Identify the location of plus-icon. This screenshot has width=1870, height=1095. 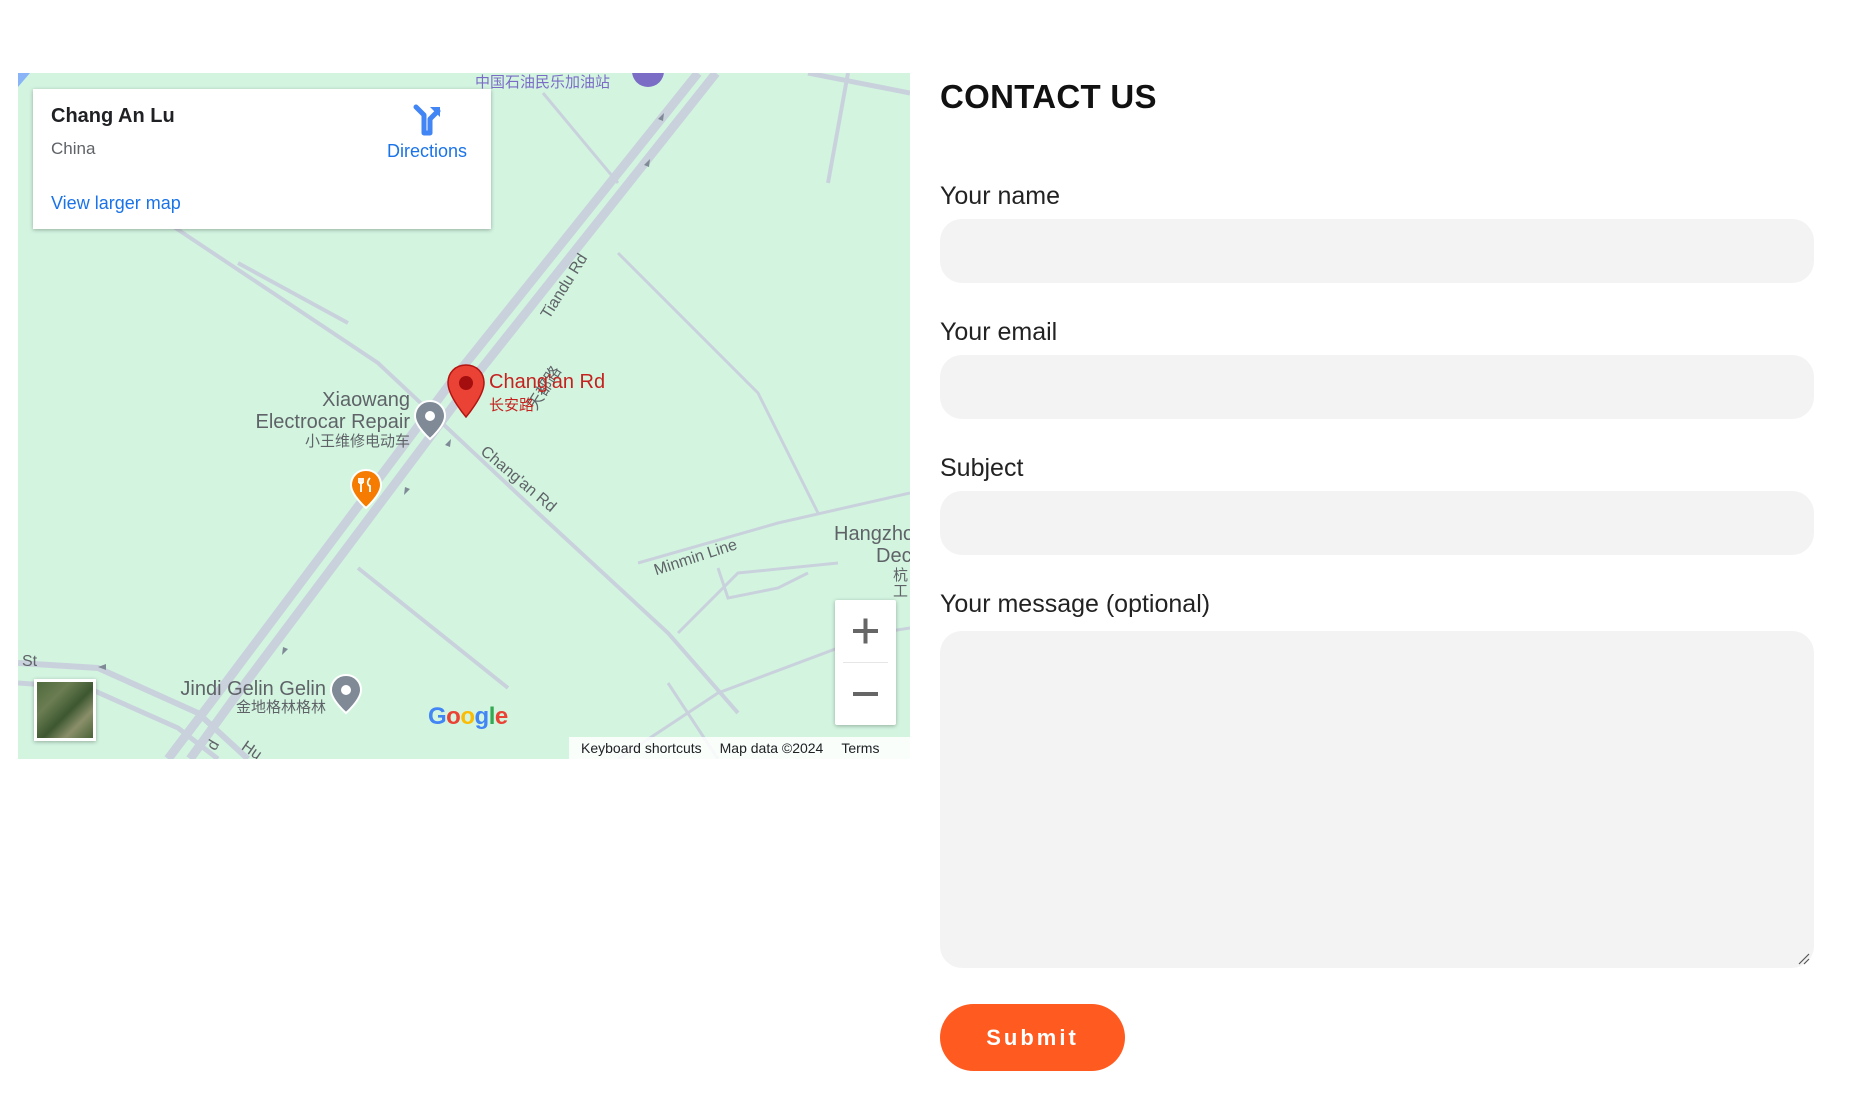
(865, 631).